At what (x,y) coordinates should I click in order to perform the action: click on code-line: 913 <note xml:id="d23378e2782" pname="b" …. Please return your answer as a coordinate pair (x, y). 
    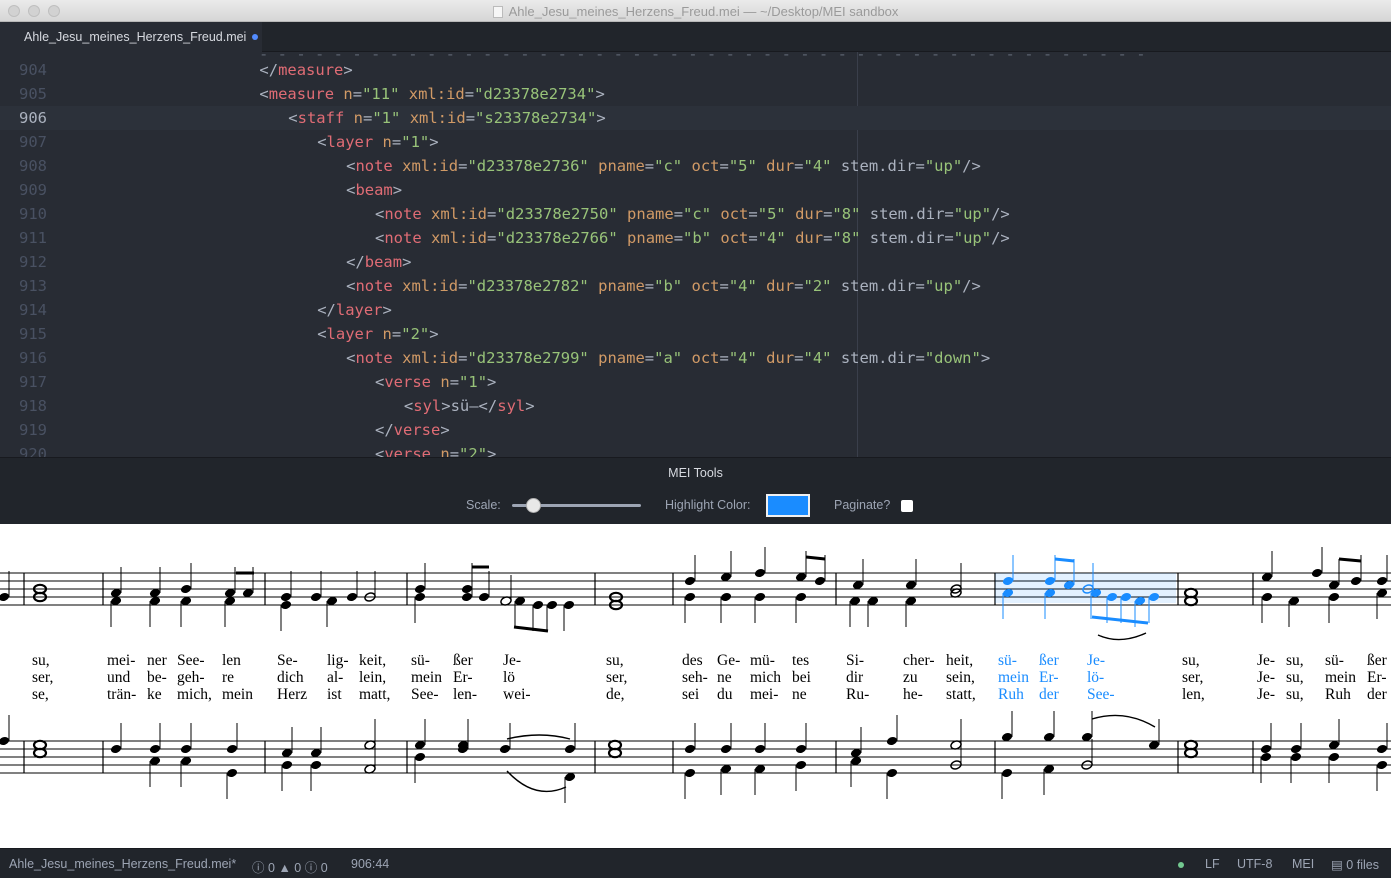
    Looking at the image, I should click on (695, 286).